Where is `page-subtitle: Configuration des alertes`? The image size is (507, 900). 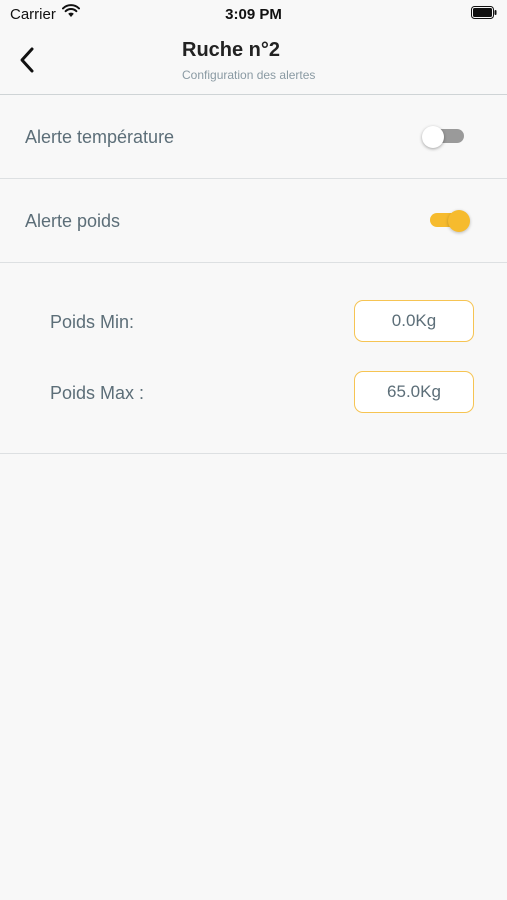 page-subtitle: Configuration des alertes is located at coordinates (249, 75).